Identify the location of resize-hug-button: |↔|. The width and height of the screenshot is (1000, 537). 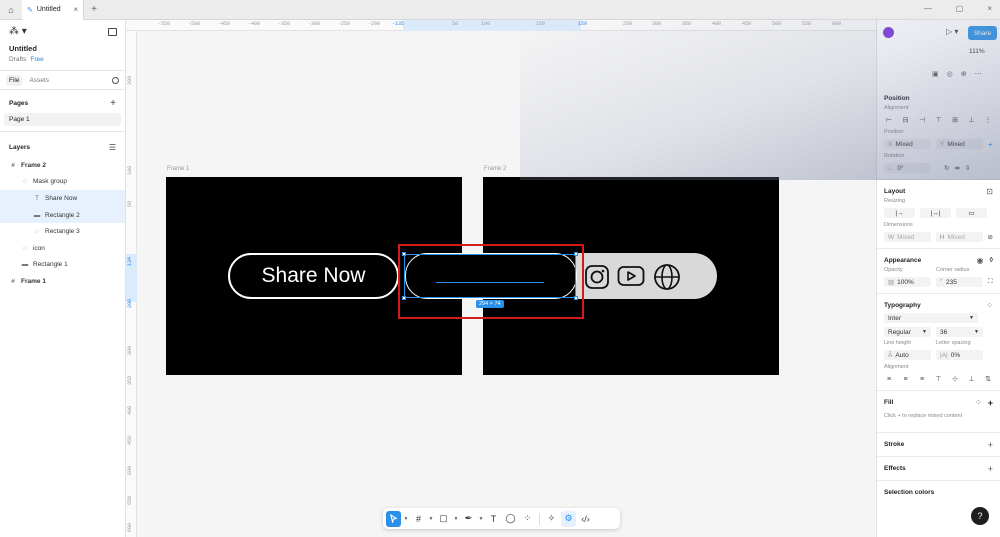
(935, 213).